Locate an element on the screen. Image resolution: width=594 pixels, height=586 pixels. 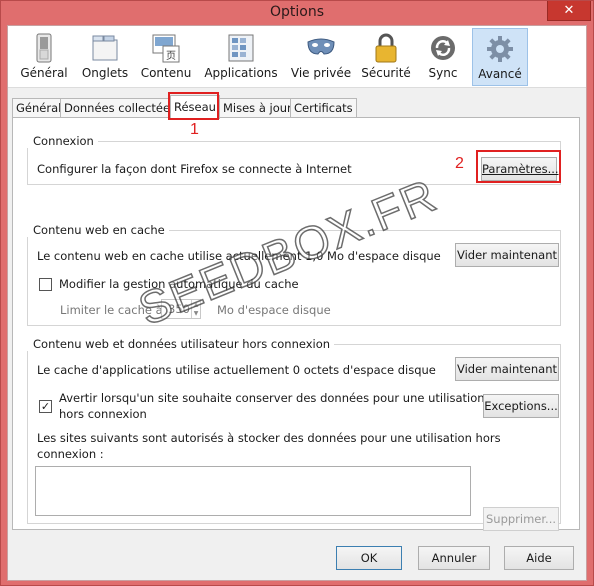
switch-icon is located at coordinates (44, 48).